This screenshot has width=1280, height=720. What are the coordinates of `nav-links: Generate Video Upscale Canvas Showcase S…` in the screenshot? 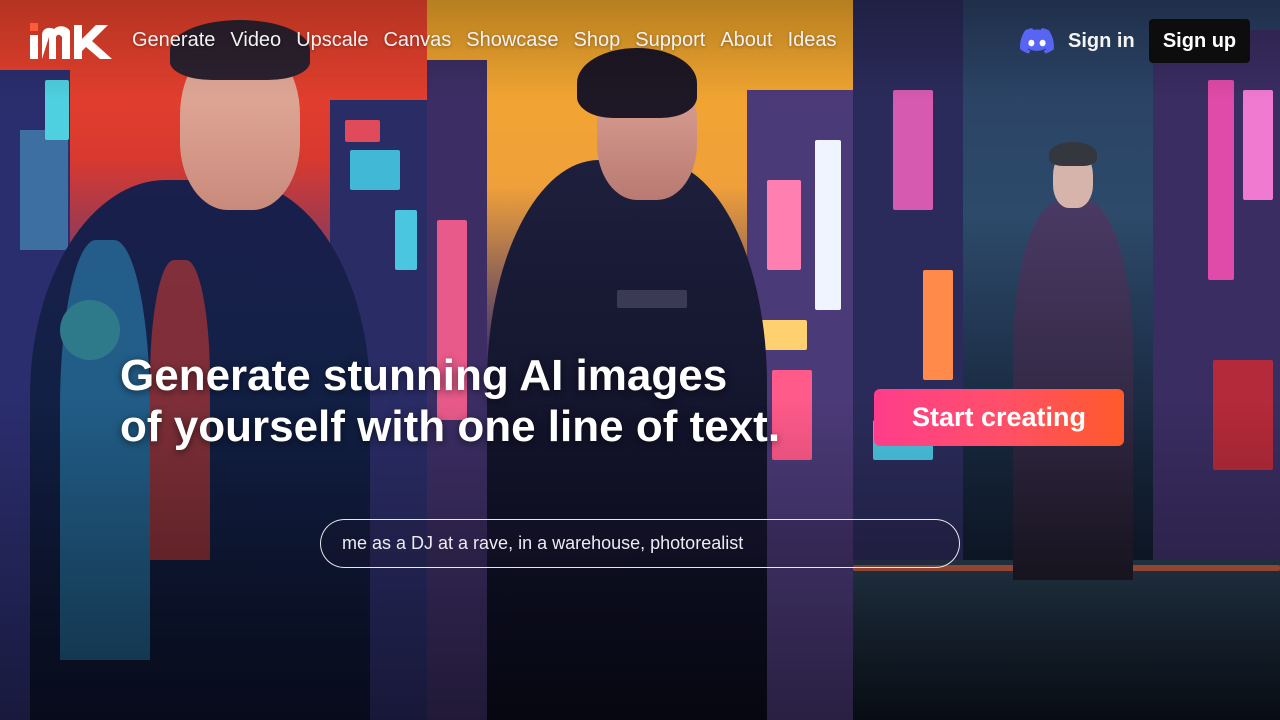 It's located at (492, 40).